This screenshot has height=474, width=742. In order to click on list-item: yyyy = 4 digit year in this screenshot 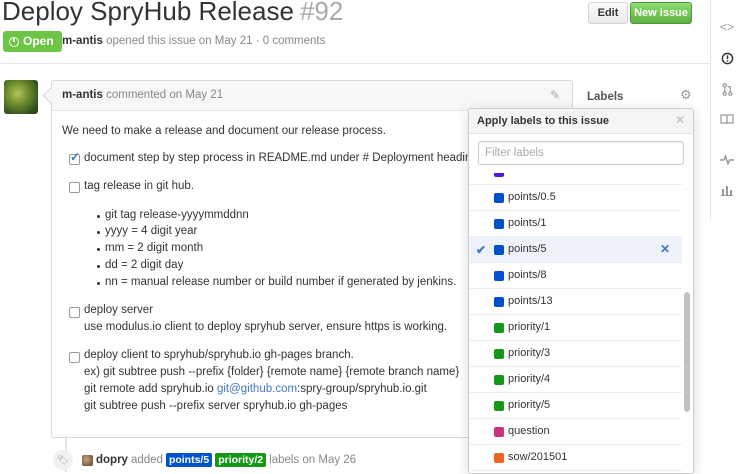, I will do `click(151, 231)`.